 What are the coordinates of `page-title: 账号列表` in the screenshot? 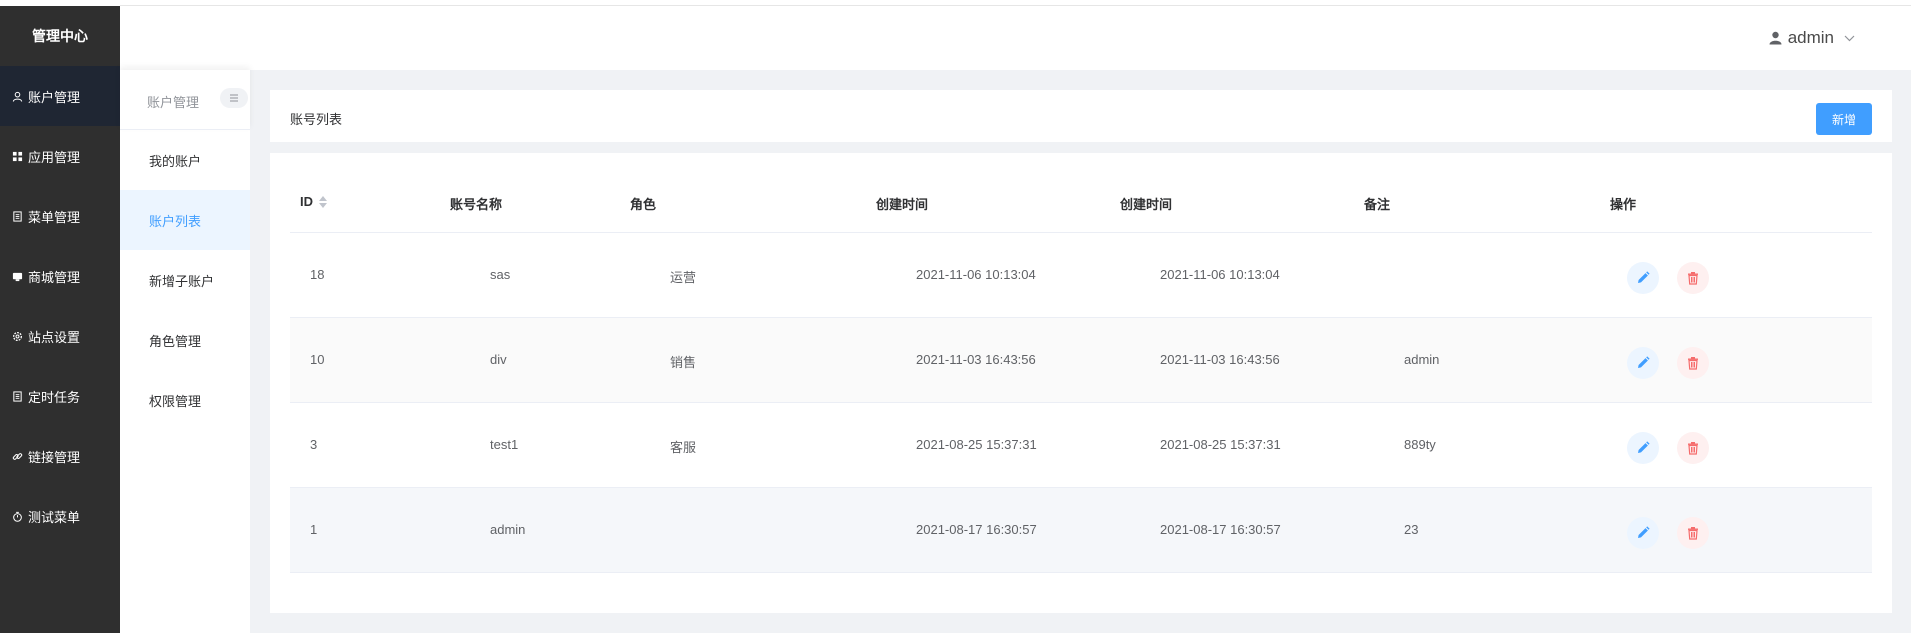 It's located at (316, 119).